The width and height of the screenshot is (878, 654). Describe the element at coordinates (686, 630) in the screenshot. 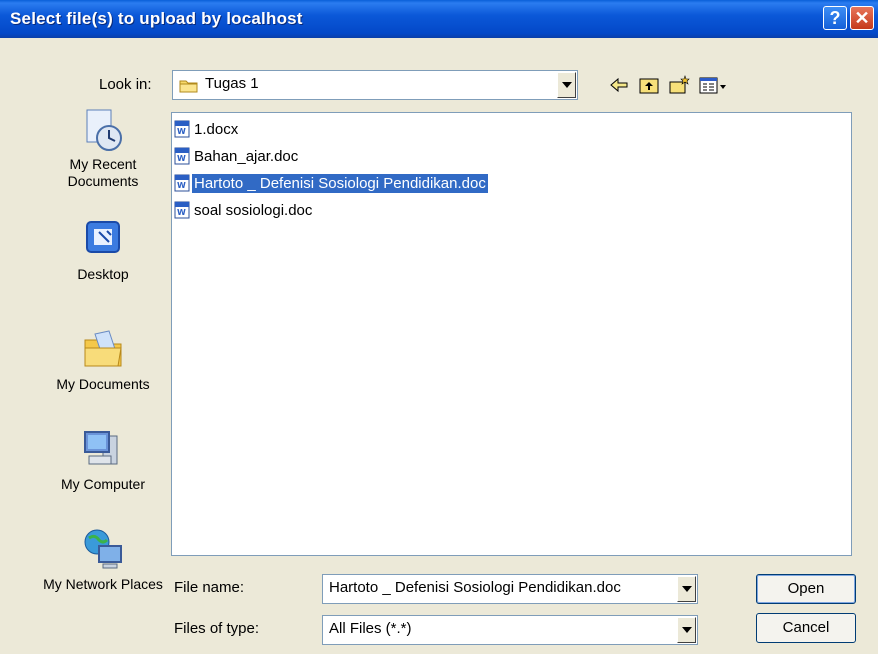

I see `filetype-dropdown-arrow` at that location.